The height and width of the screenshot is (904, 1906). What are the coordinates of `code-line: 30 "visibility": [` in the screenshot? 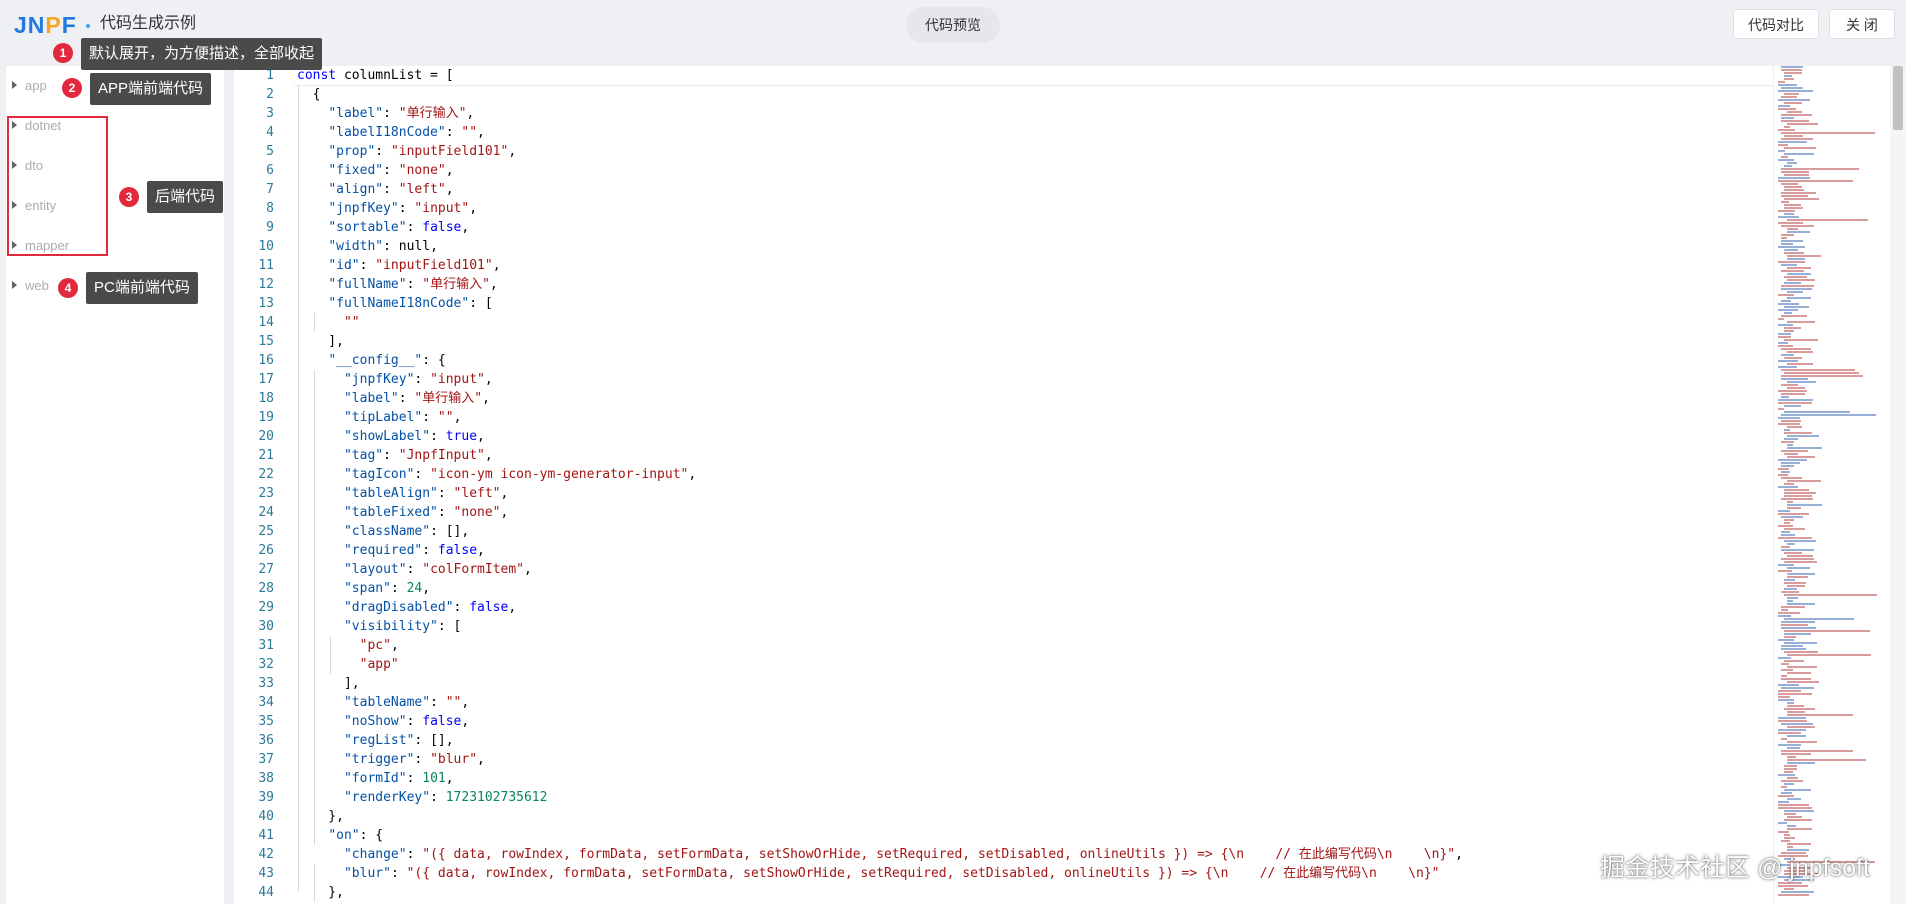 It's located at (1004, 626).